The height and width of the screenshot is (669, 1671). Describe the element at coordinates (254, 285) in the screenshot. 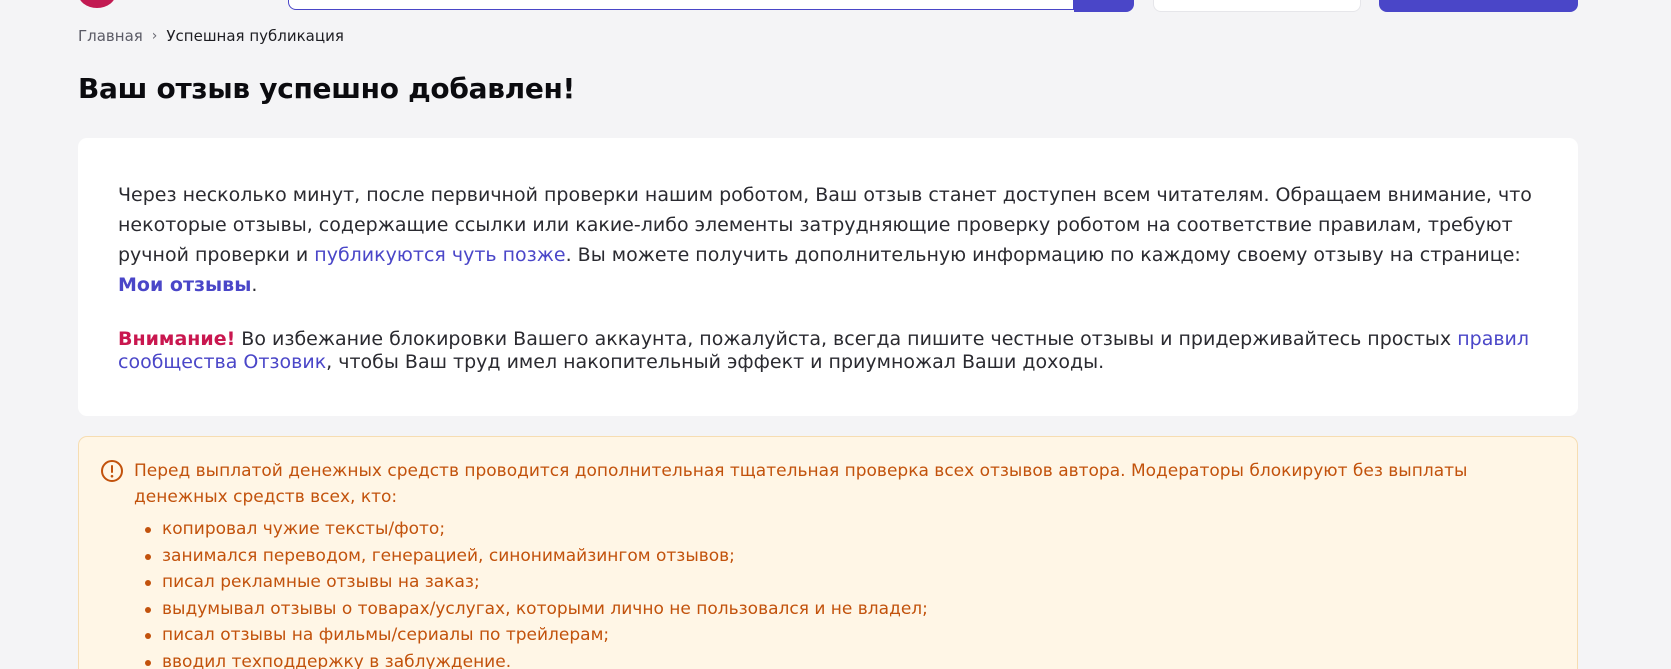

I see `info-text: .` at that location.